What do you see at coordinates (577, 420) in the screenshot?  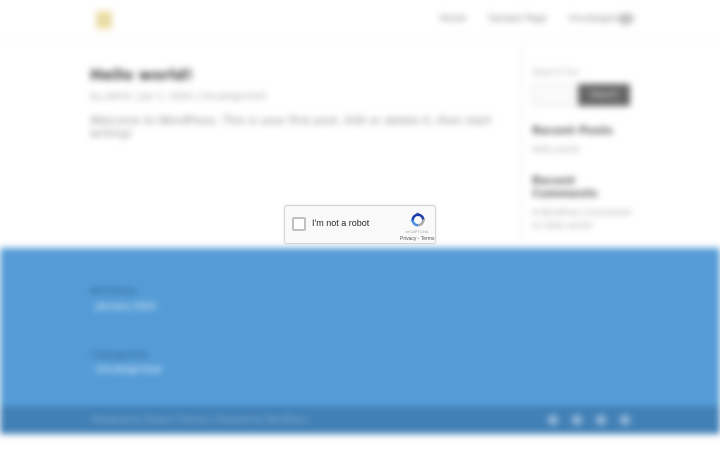 I see `twitter-icon` at bounding box center [577, 420].